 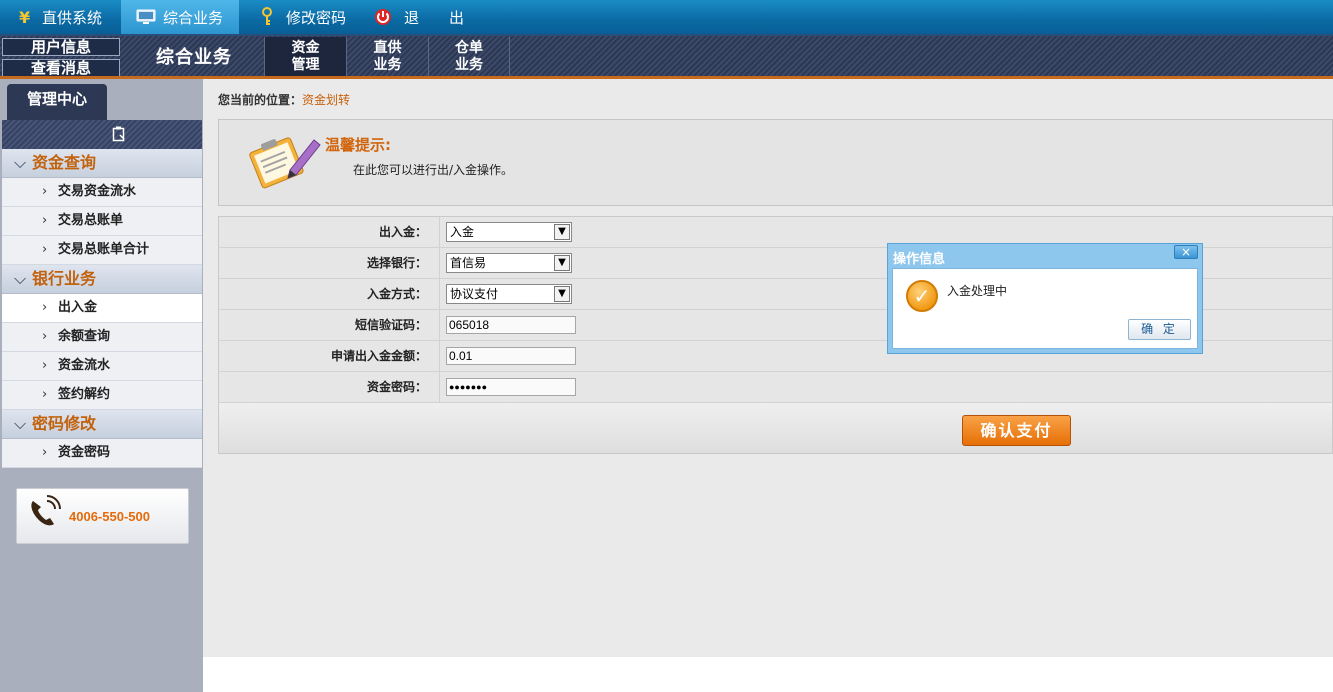 What do you see at coordinates (84, 365) in the screenshot?
I see `sidebar-item-label: 资金流水` at bounding box center [84, 365].